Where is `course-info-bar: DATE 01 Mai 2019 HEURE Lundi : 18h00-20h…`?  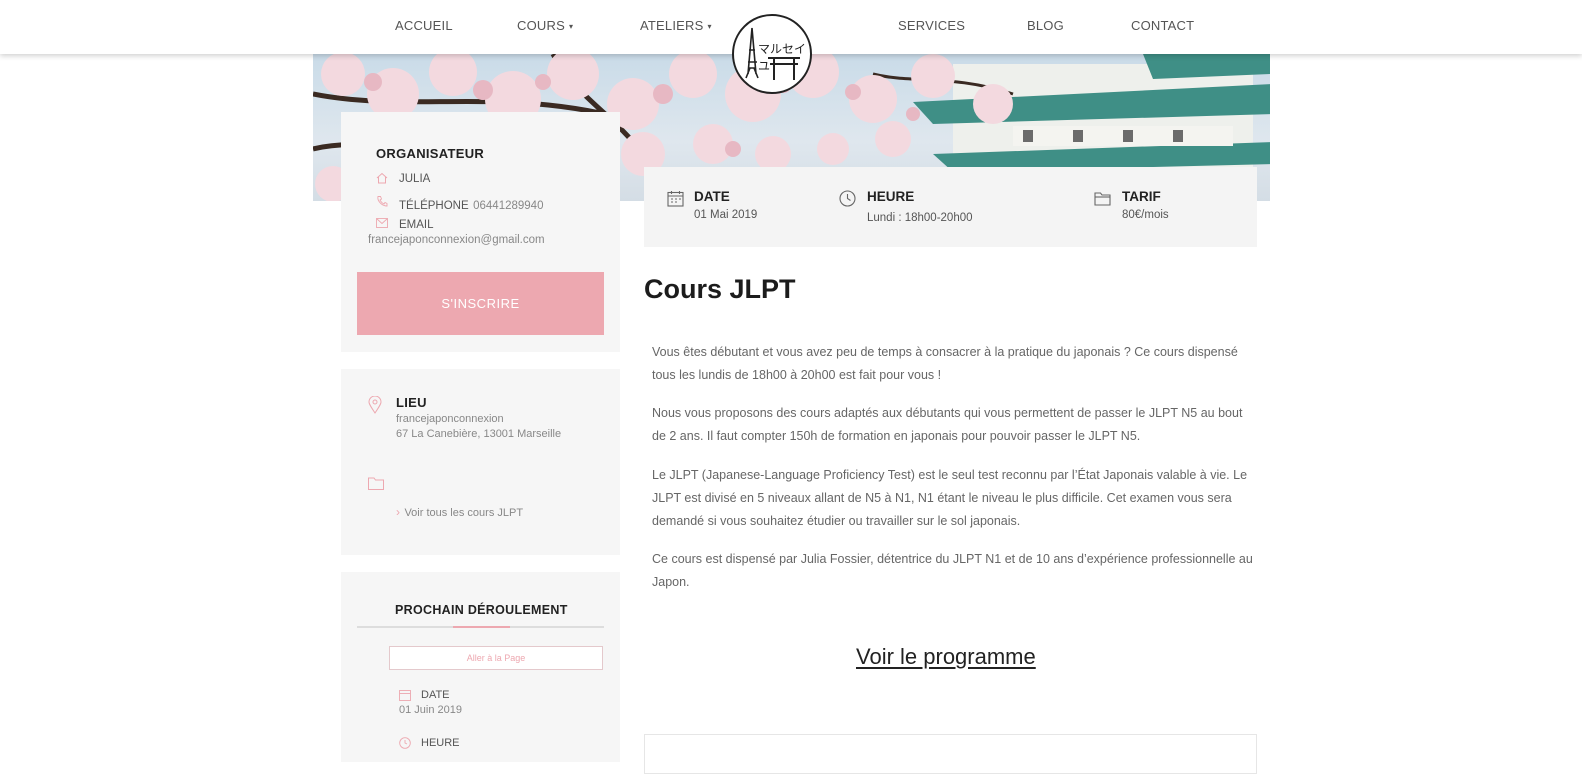 course-info-bar: DATE 01 Mai 2019 HEURE Lundi : 18h00-20h… is located at coordinates (950, 207).